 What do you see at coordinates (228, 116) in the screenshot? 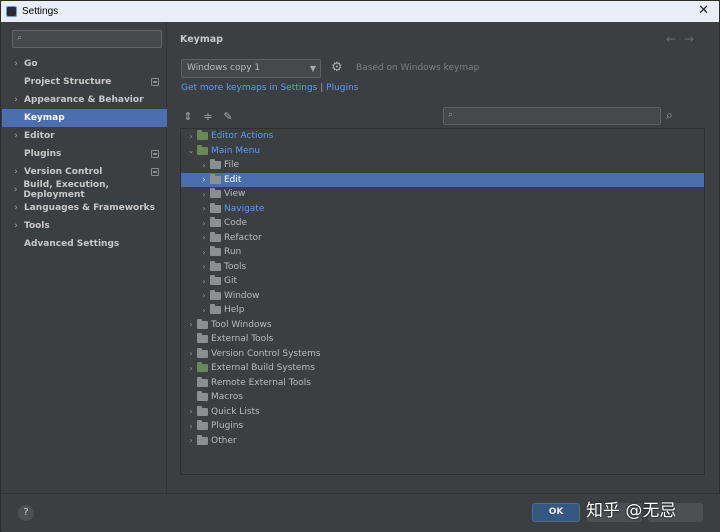
I see `edit-icon: ✎` at bounding box center [228, 116].